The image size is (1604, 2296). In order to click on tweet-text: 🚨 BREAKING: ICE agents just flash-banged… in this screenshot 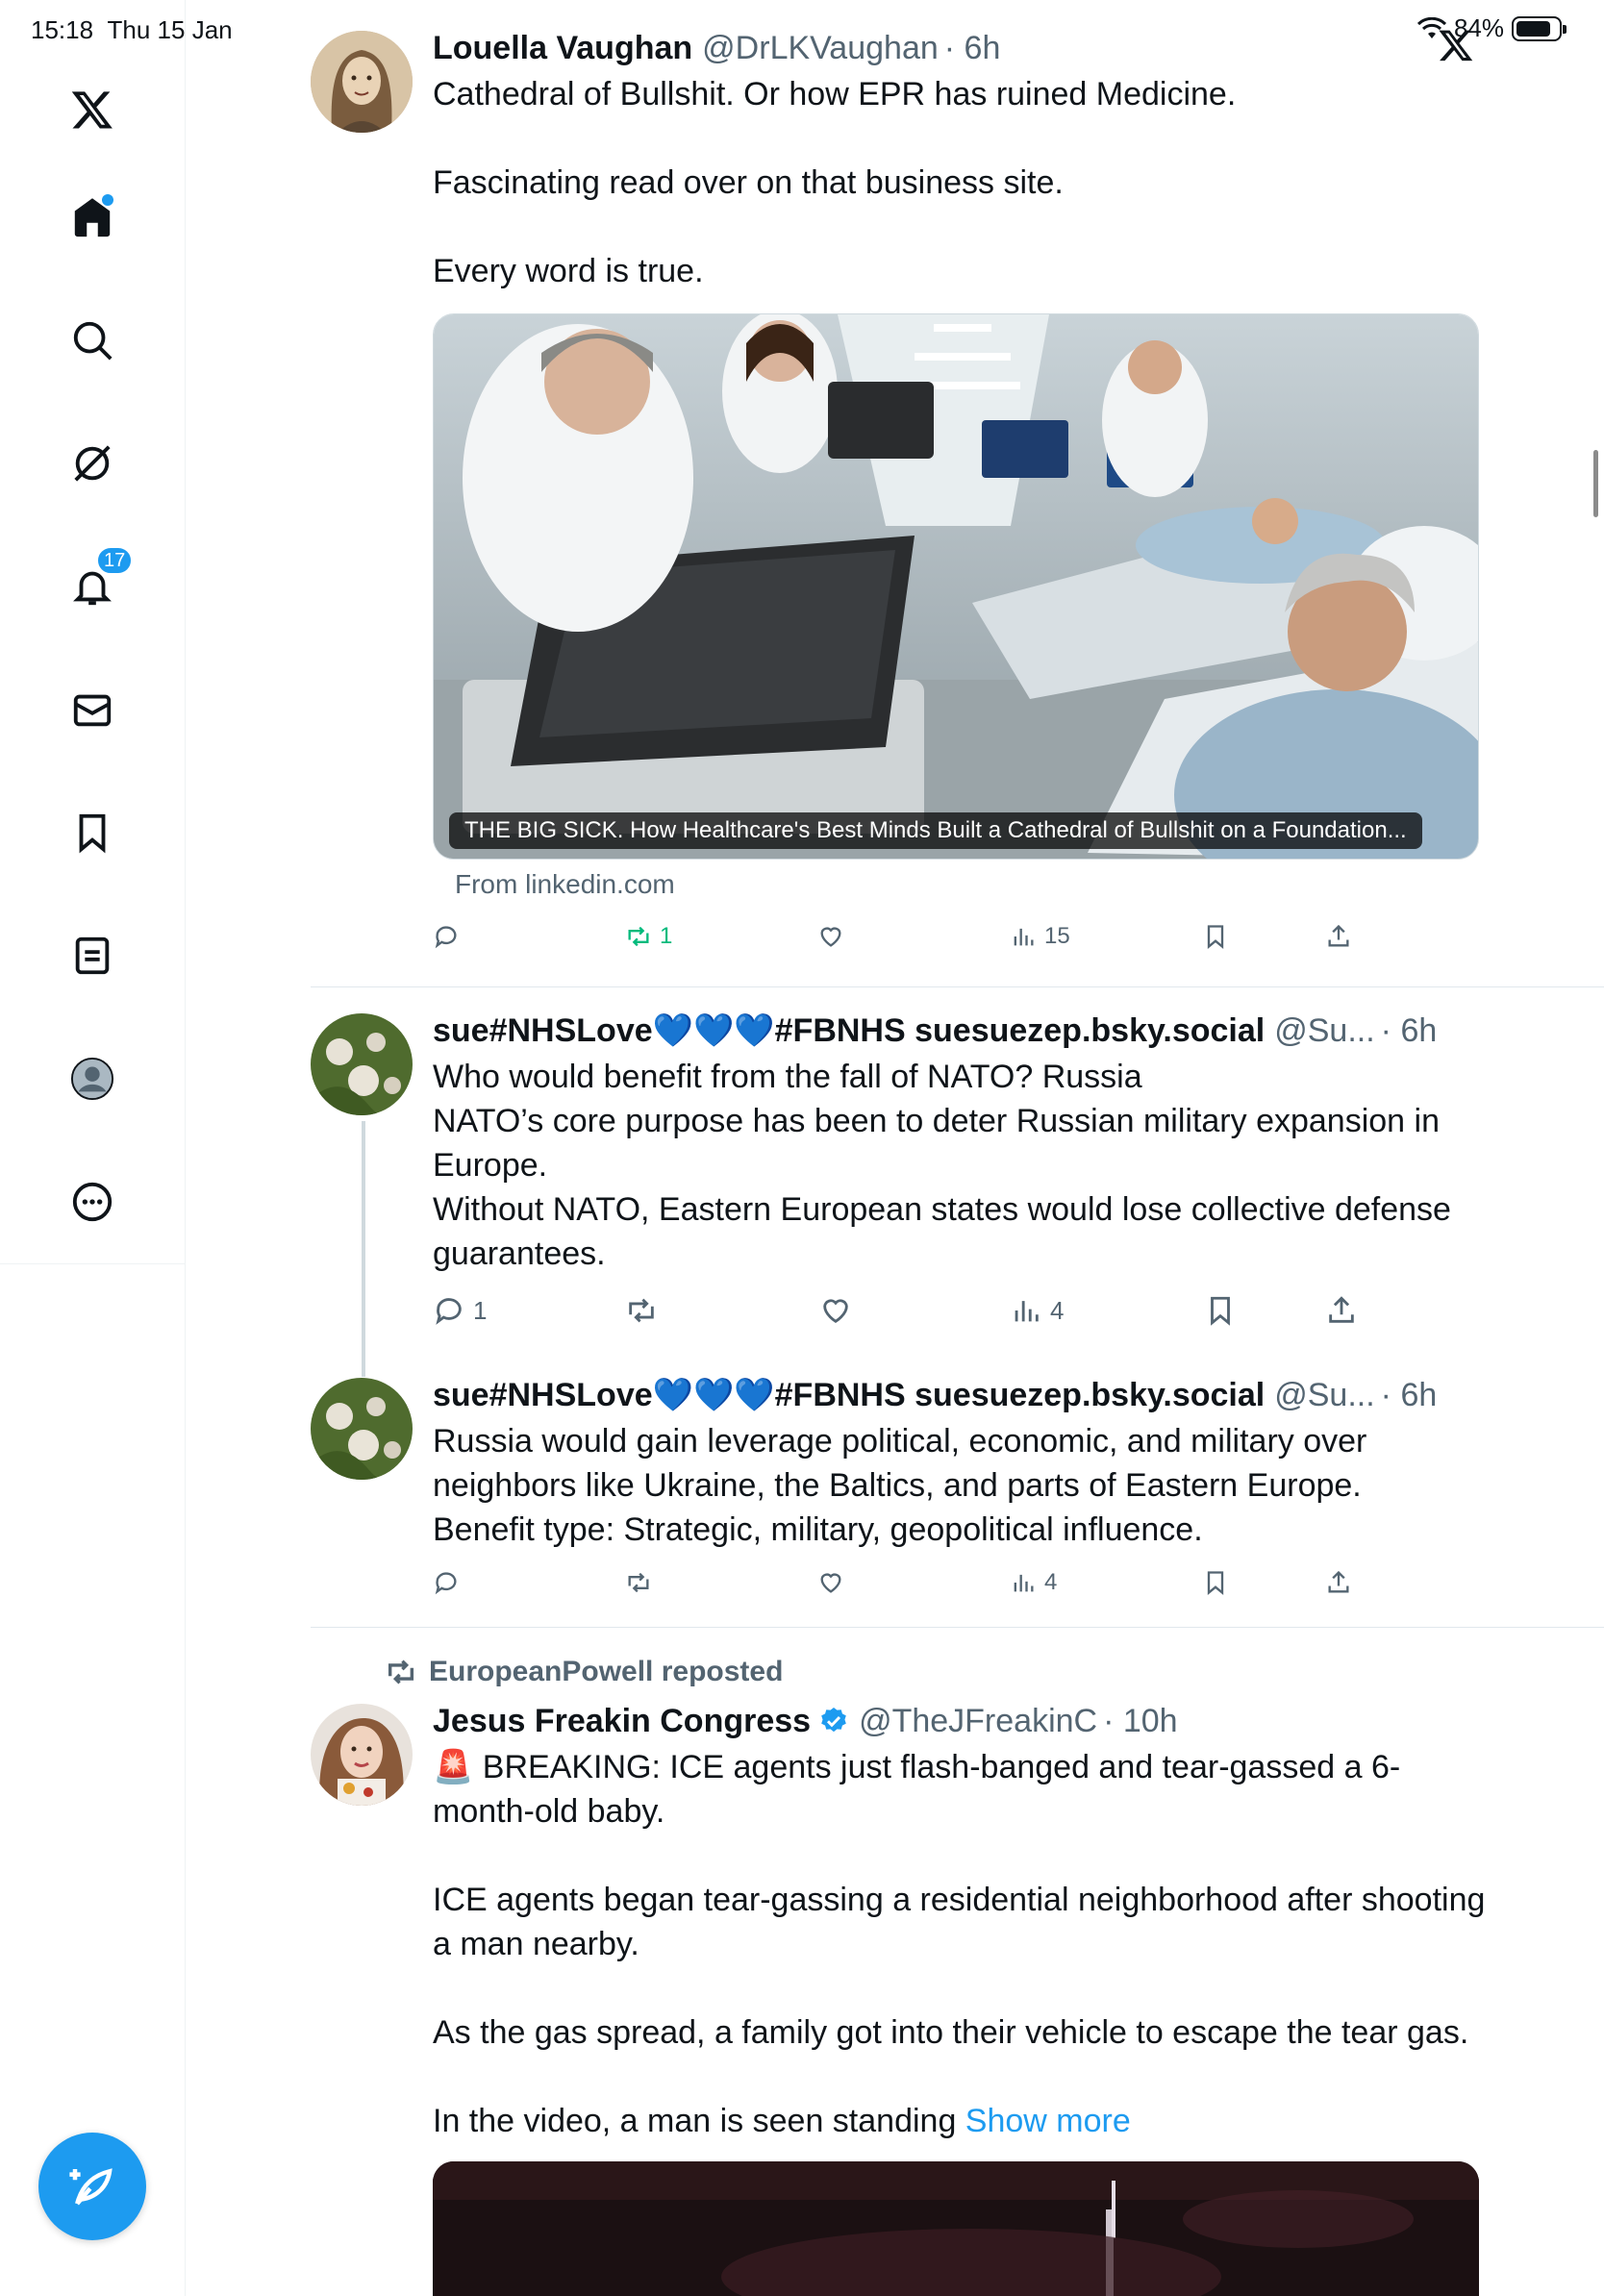, I will do `click(962, 1944)`.